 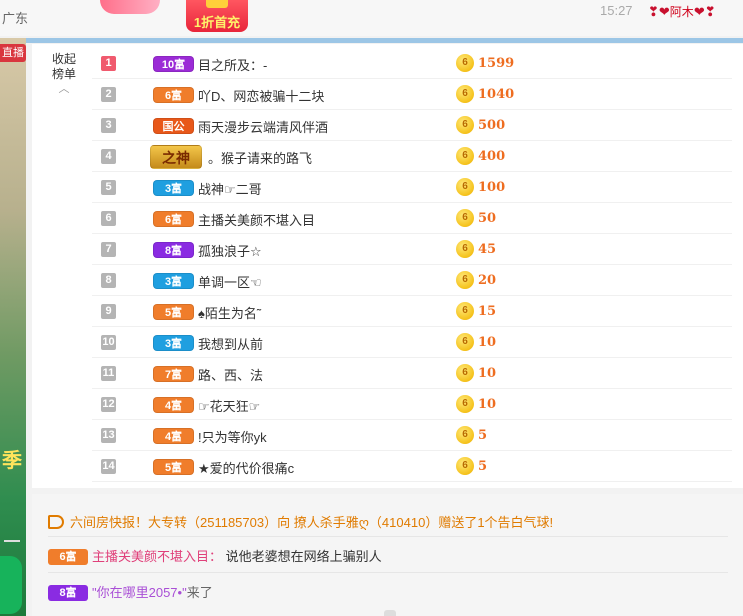 I want to click on clock-time: 15:27, so click(x=616, y=10).